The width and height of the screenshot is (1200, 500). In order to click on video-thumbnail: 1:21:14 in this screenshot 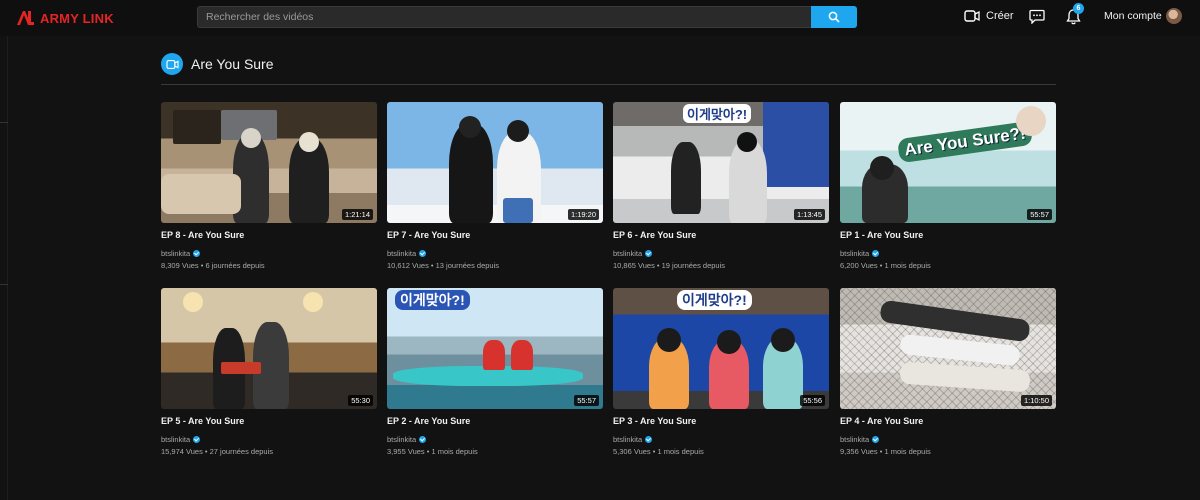, I will do `click(269, 162)`.